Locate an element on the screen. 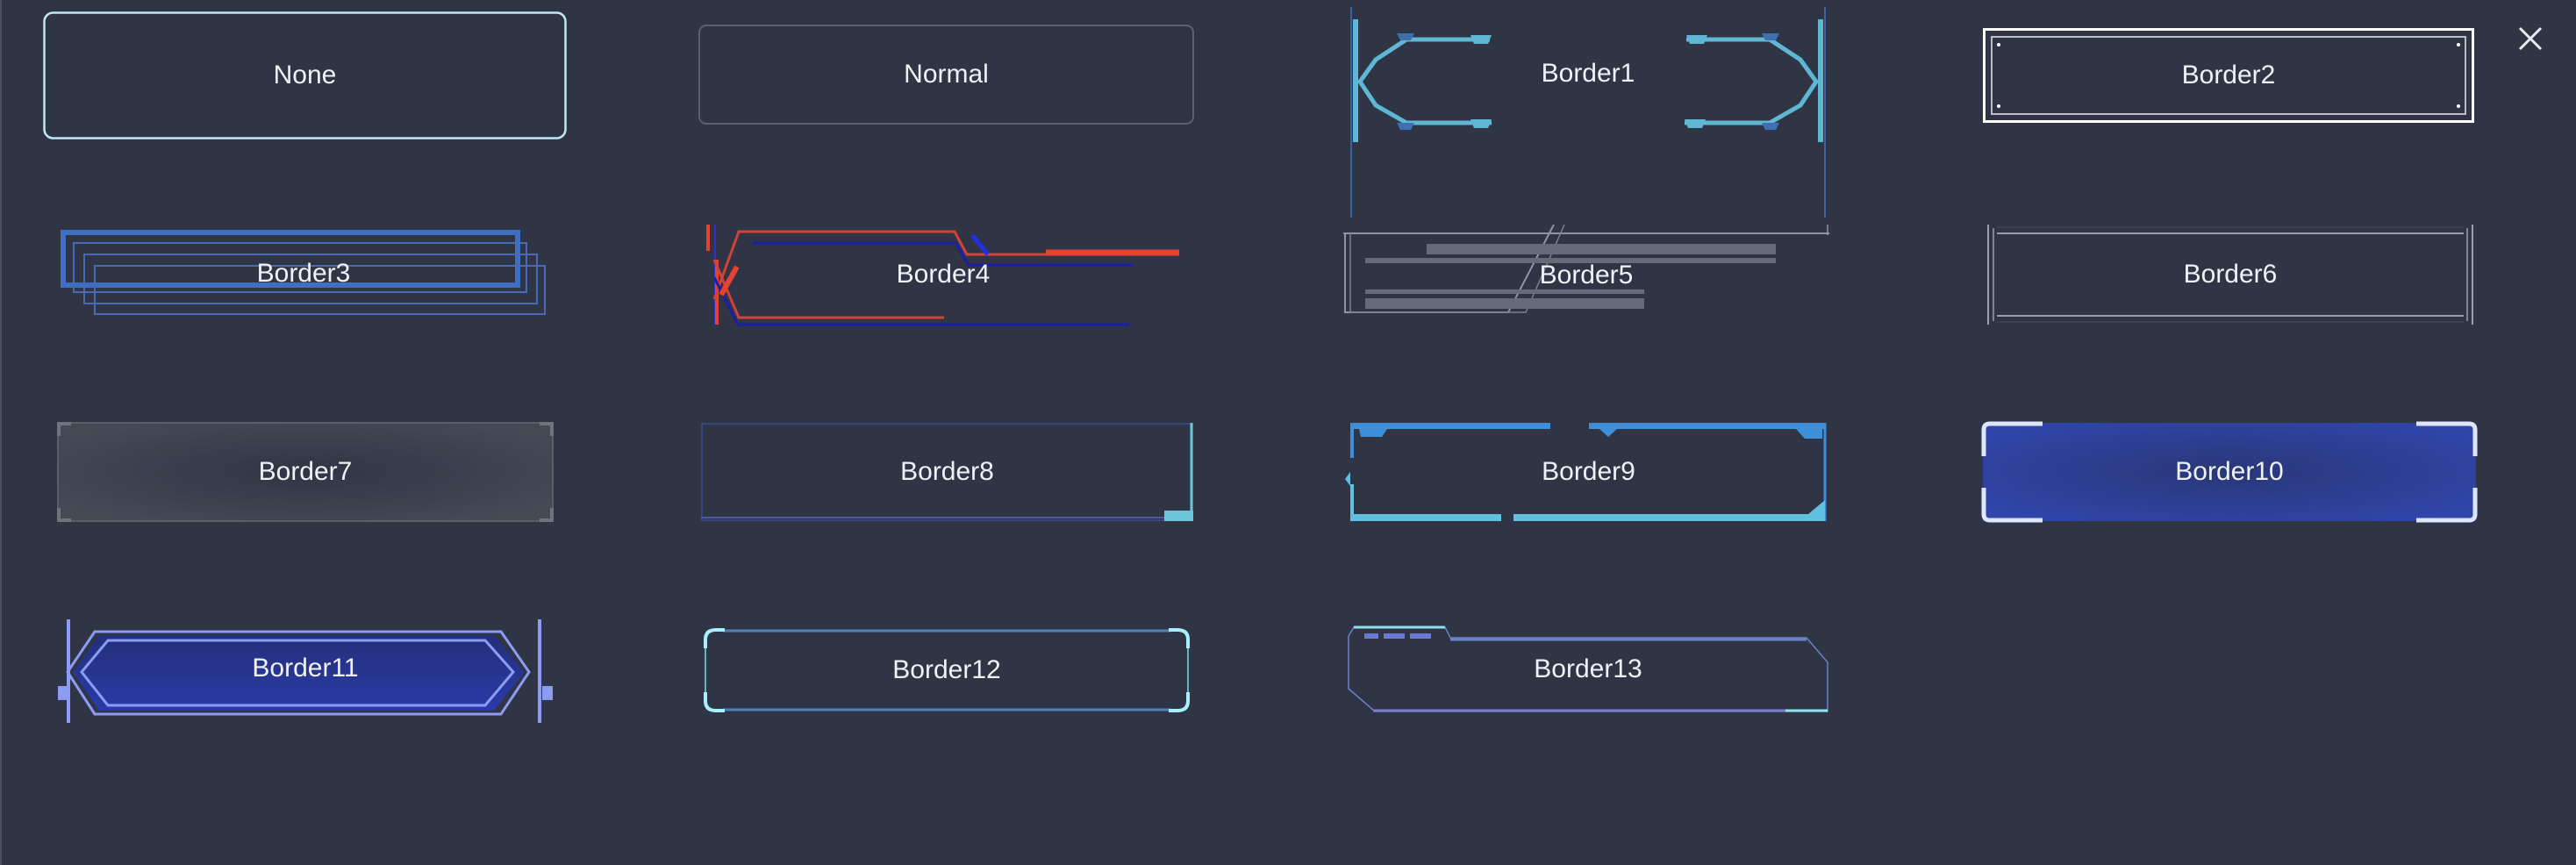 The width and height of the screenshot is (2576, 865). border-option-border2: Border2 is located at coordinates (2228, 75).